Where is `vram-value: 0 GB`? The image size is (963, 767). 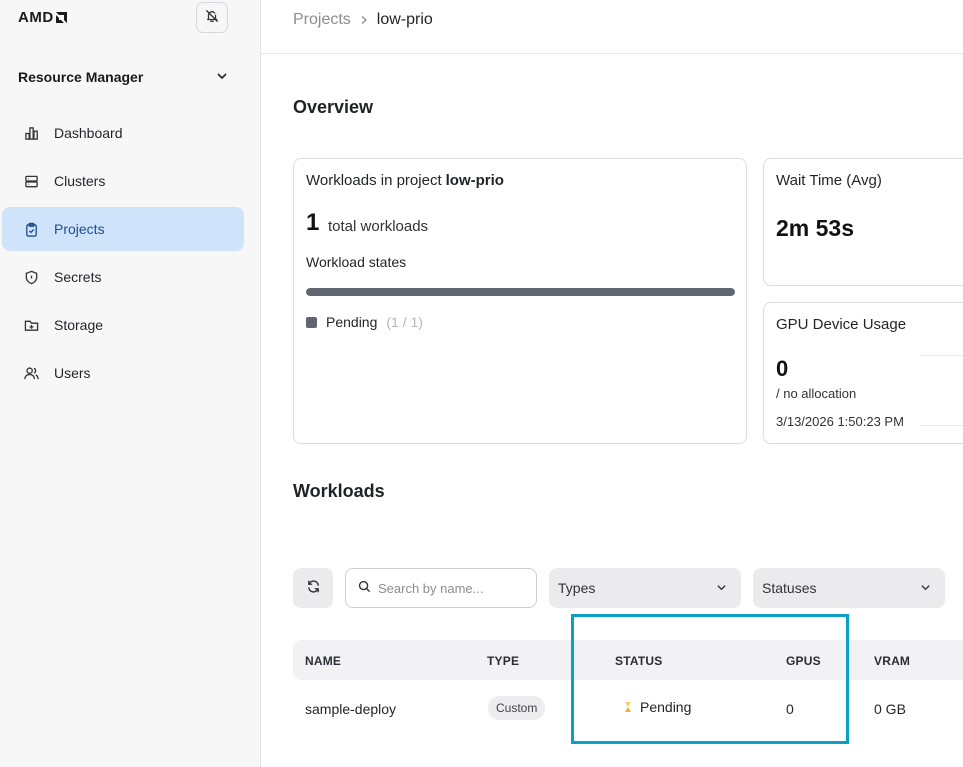 vram-value: 0 GB is located at coordinates (890, 709).